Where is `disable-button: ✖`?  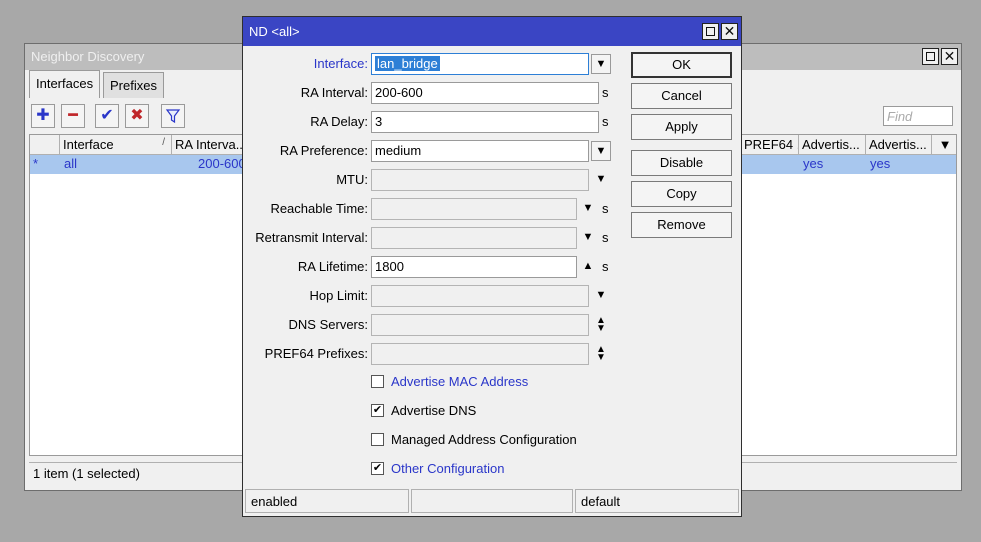
disable-button: ✖ is located at coordinates (137, 116).